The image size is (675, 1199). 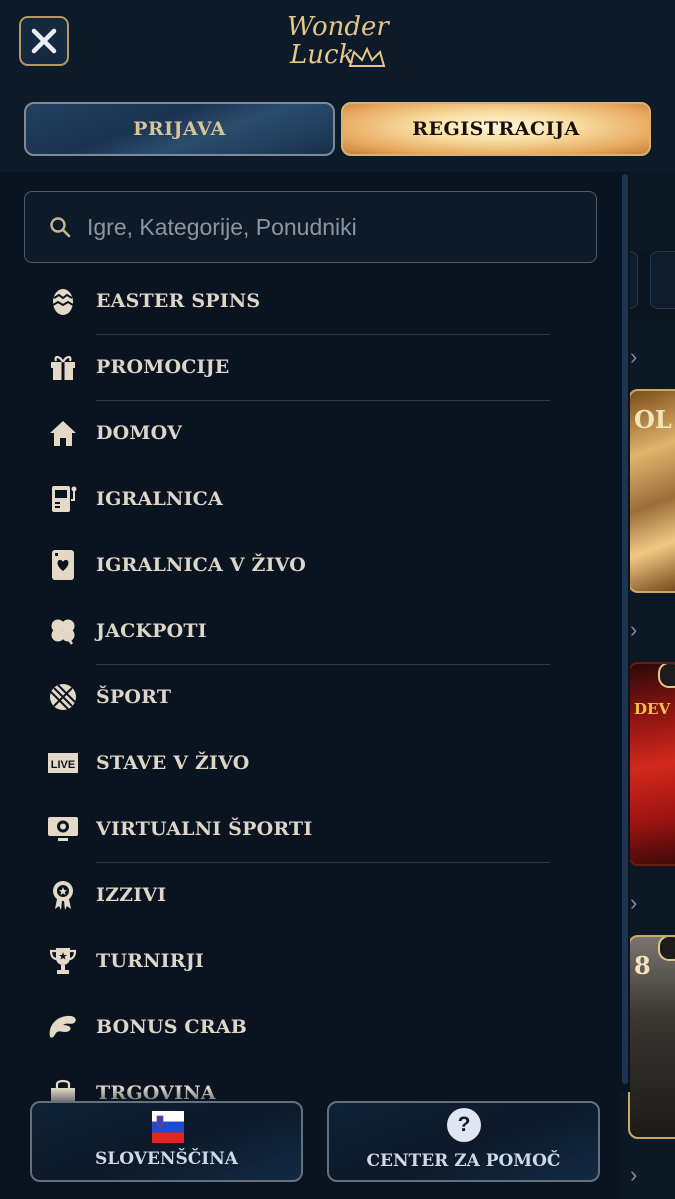 I want to click on crab-claw-icon, so click(x=63, y=1027).